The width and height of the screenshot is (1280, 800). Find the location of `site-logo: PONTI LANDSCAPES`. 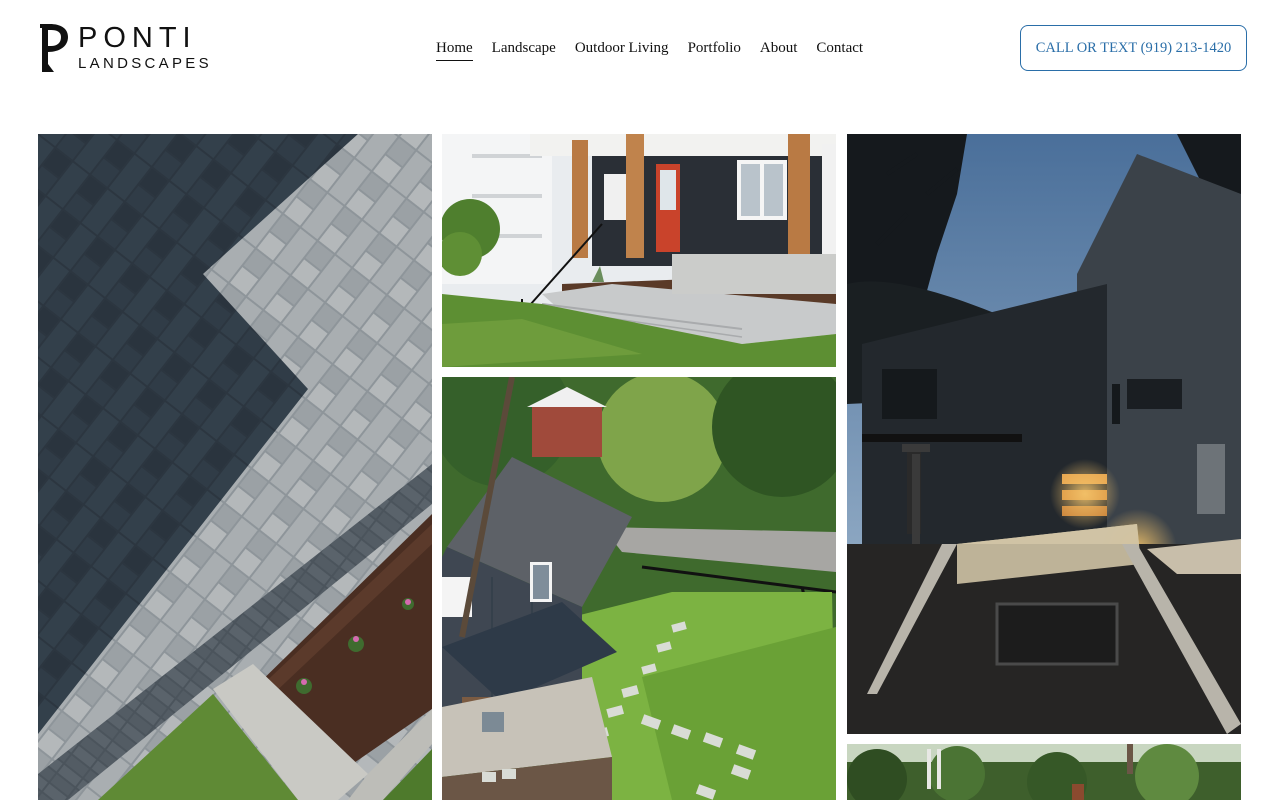

site-logo: PONTI LANDSCAPES is located at coordinates (128, 49).